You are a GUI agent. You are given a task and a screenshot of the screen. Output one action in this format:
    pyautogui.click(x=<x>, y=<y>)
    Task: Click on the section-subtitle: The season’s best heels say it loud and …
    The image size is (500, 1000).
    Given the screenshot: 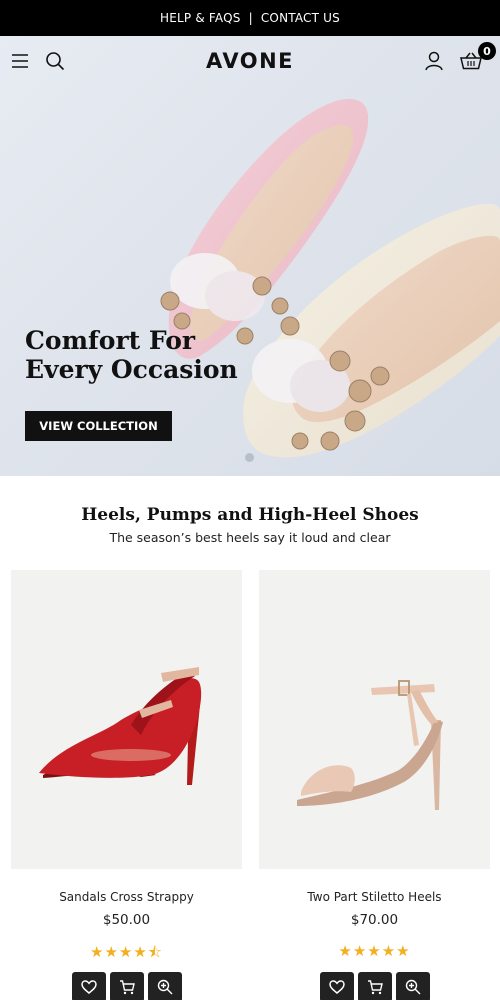 What is the action you would take?
    pyautogui.click(x=250, y=537)
    